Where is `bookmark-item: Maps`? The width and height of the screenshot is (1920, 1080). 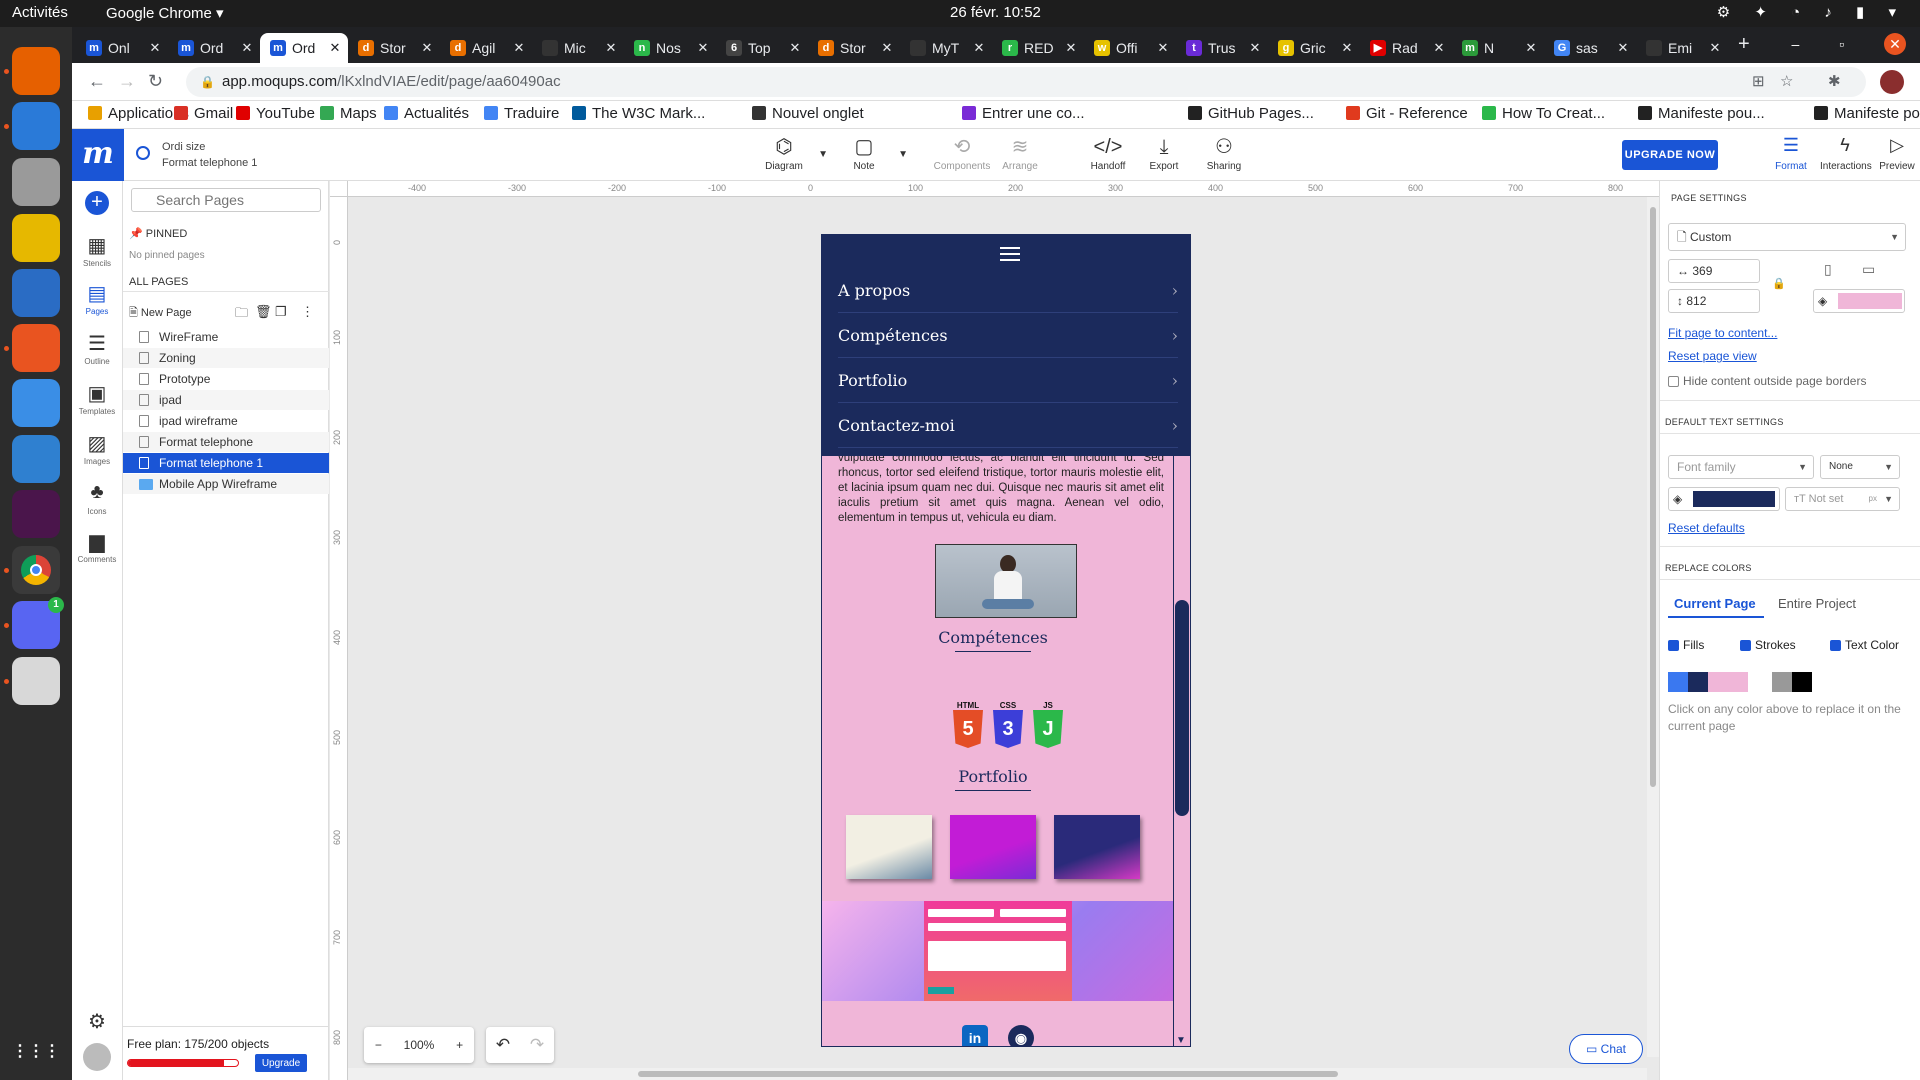 bookmark-item: Maps is located at coordinates (348, 113).